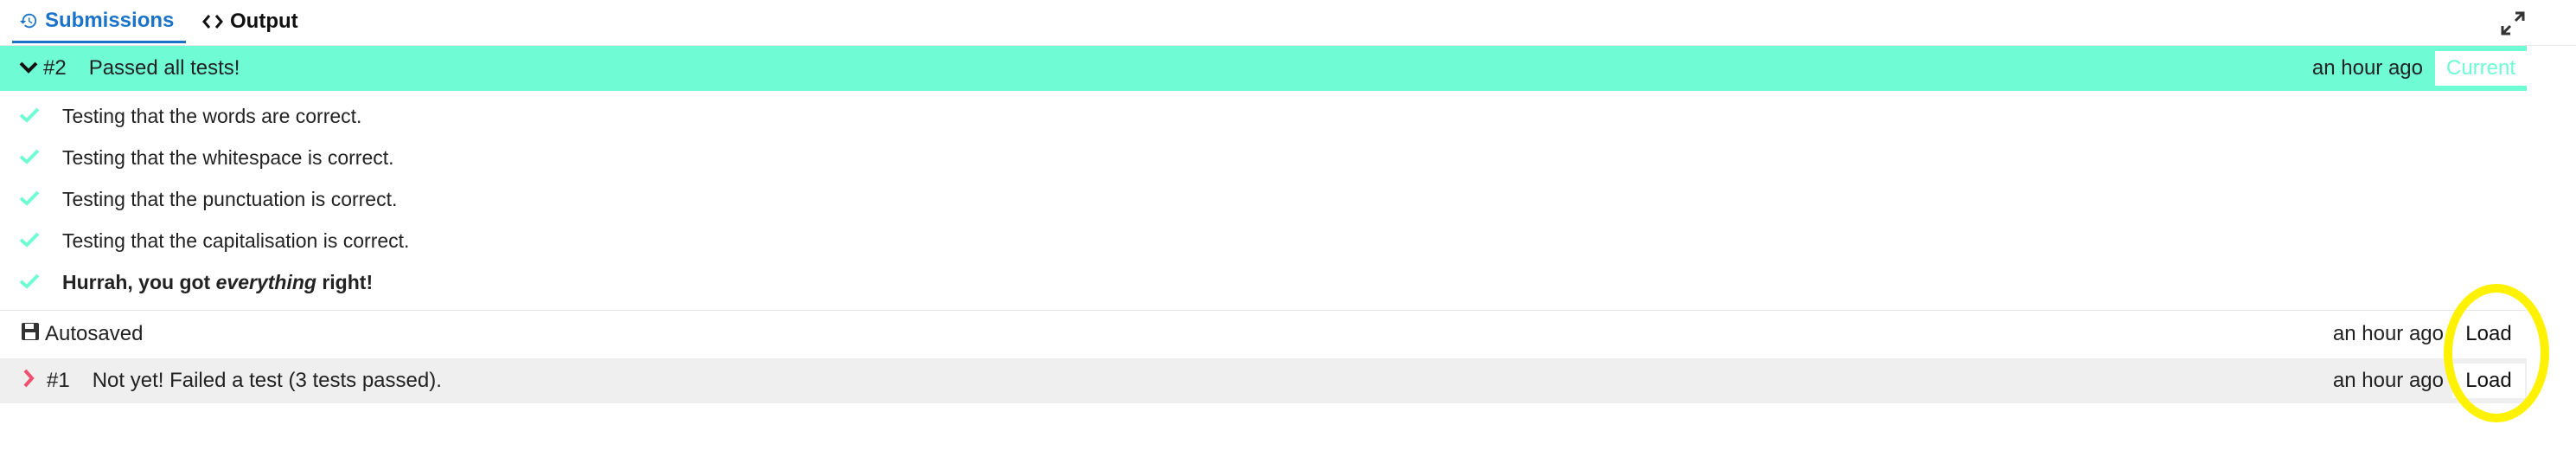  I want to click on tab-submissions: Submissions, so click(100, 21).